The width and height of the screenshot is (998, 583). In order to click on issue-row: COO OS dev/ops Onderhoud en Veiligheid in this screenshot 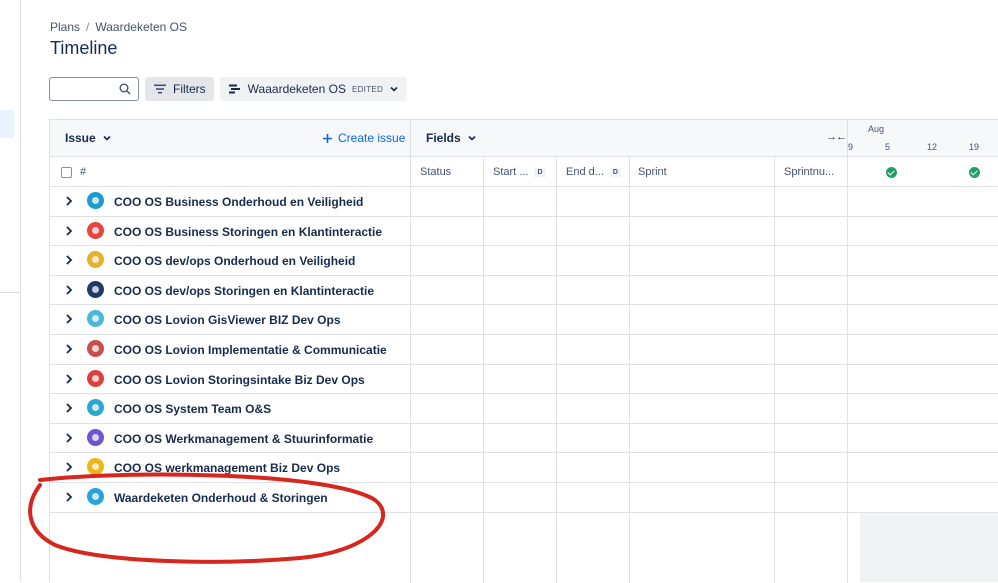, I will do `click(524, 261)`.